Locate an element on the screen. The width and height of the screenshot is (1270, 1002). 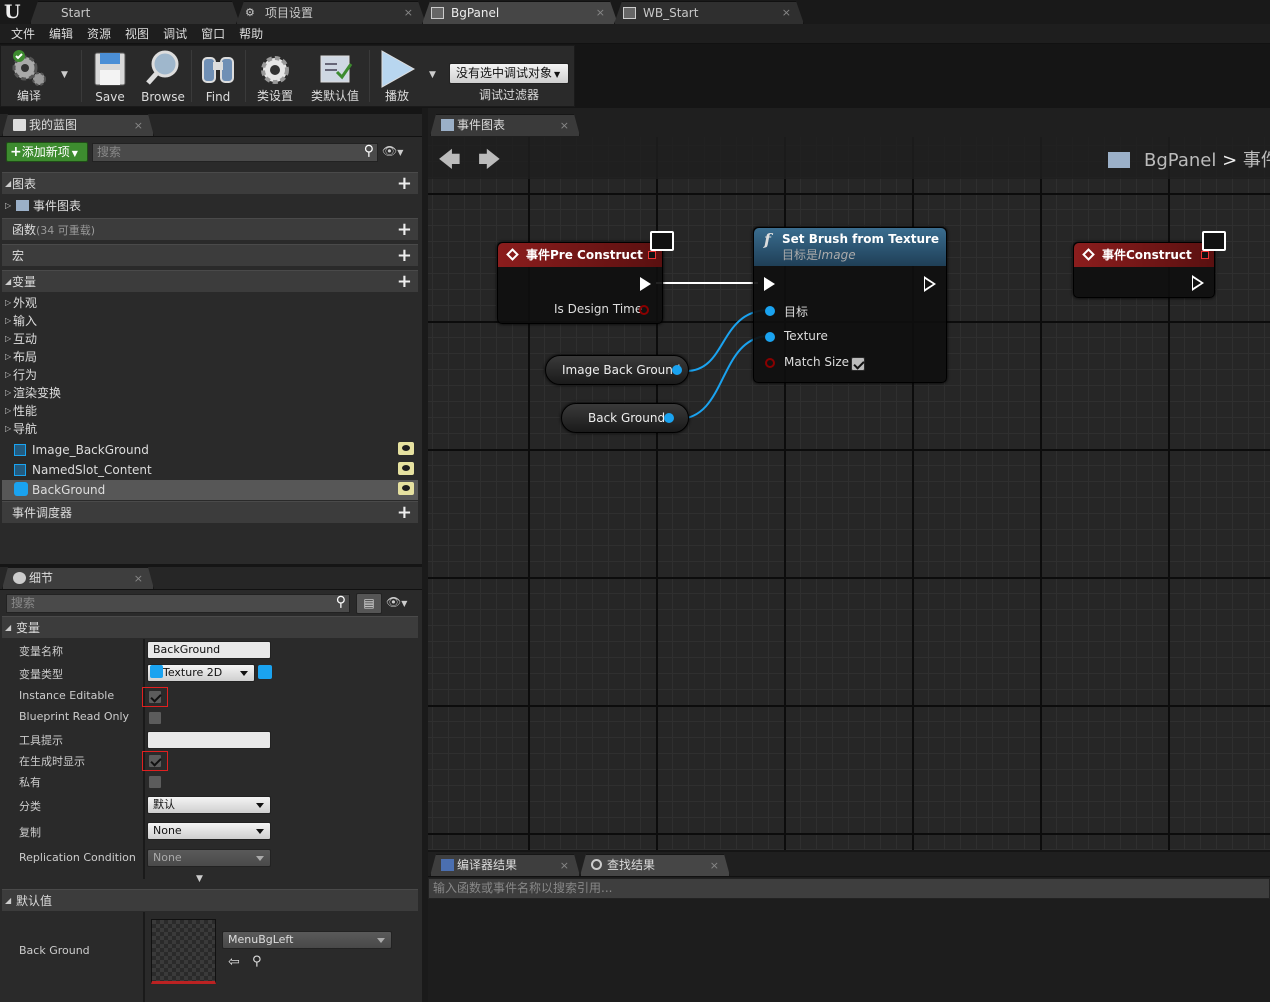
instance-editable-checkbox is located at coordinates (155, 697).